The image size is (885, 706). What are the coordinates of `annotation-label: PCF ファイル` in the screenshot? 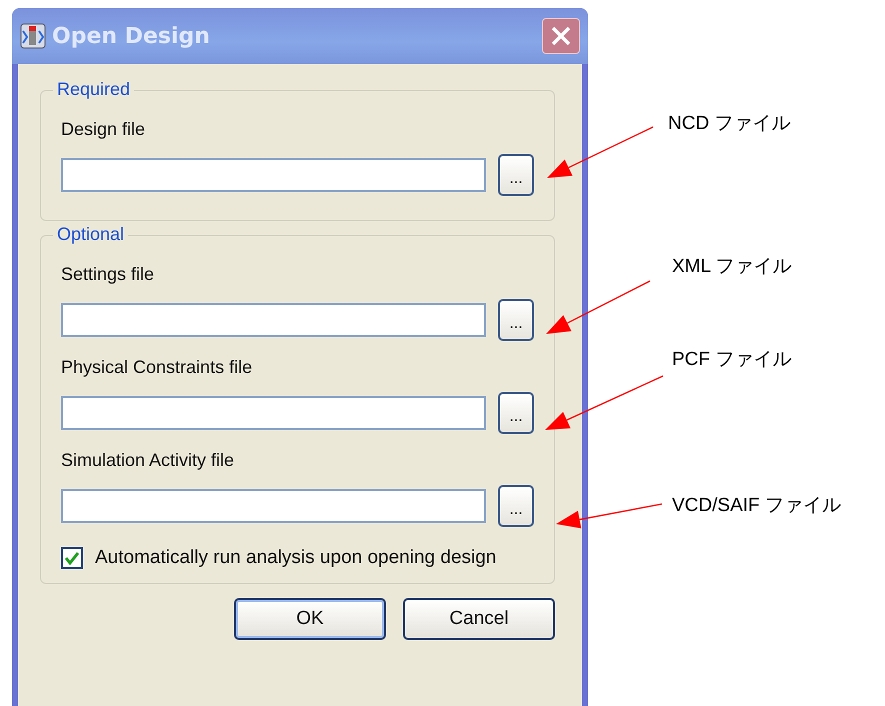 It's located at (732, 360).